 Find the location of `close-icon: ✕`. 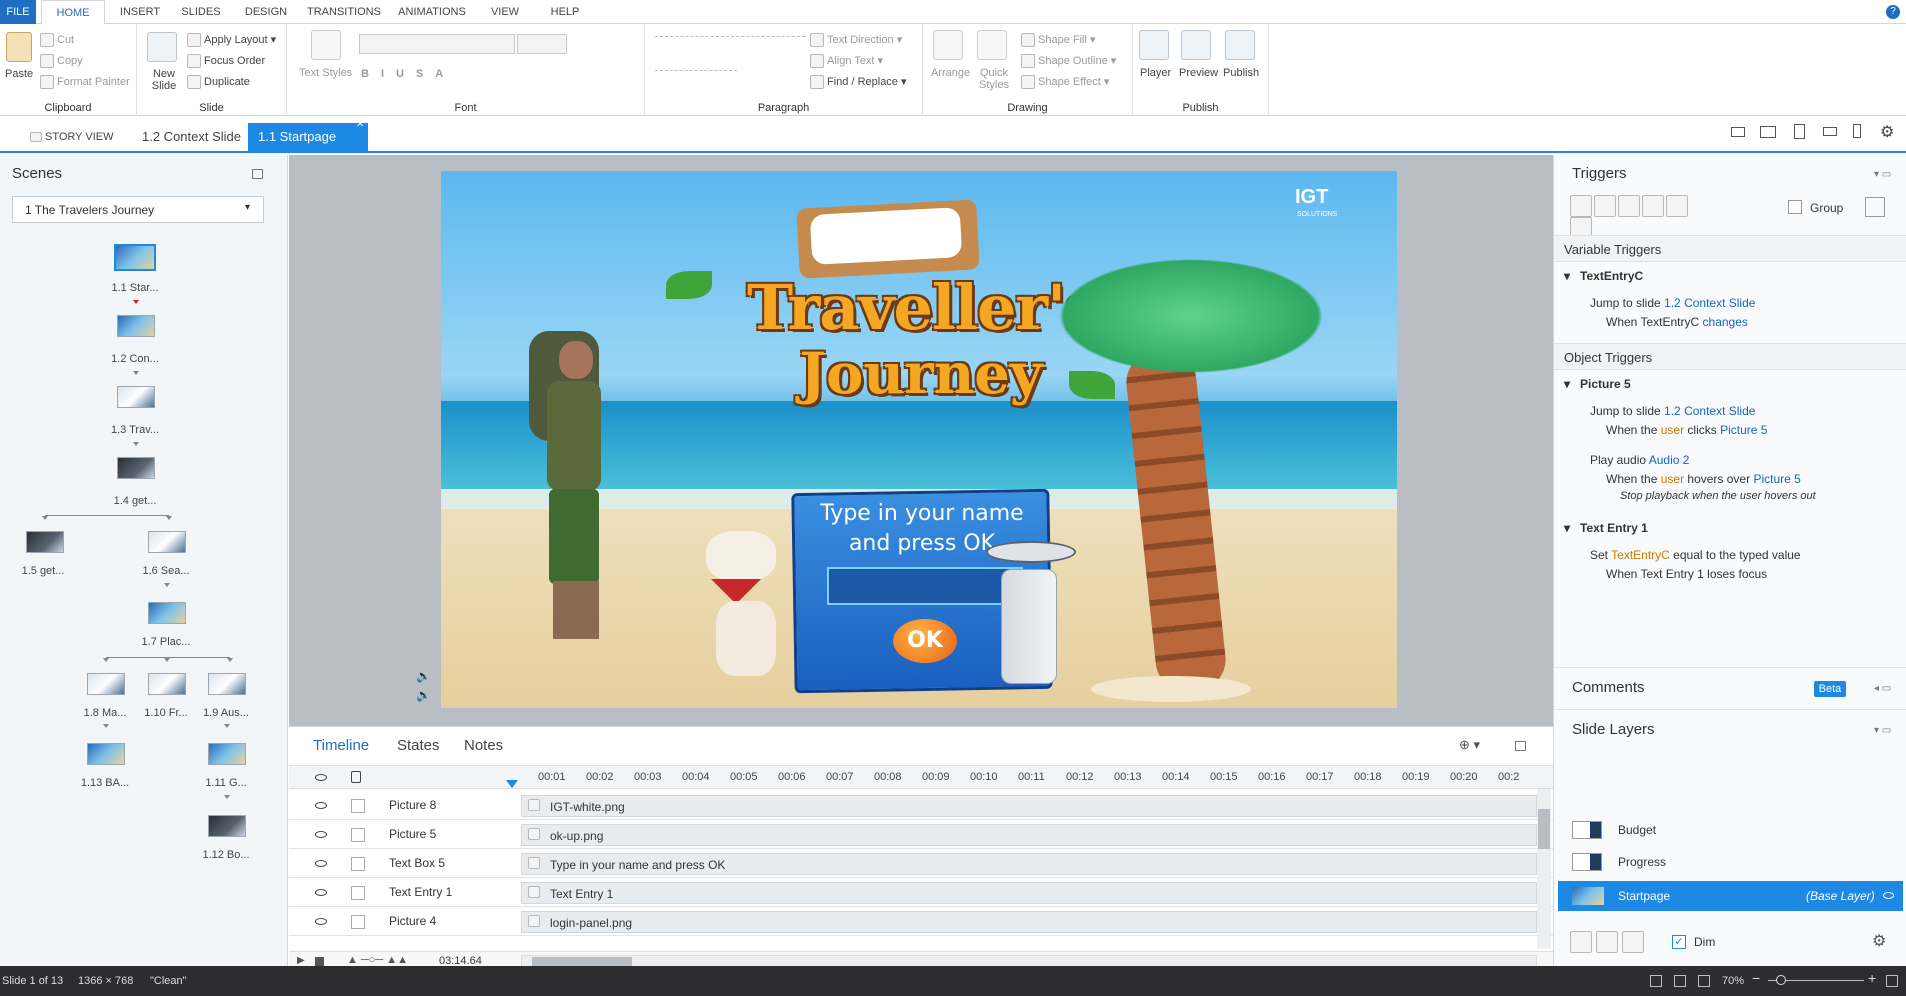

close-icon: ✕ is located at coordinates (360, 124).